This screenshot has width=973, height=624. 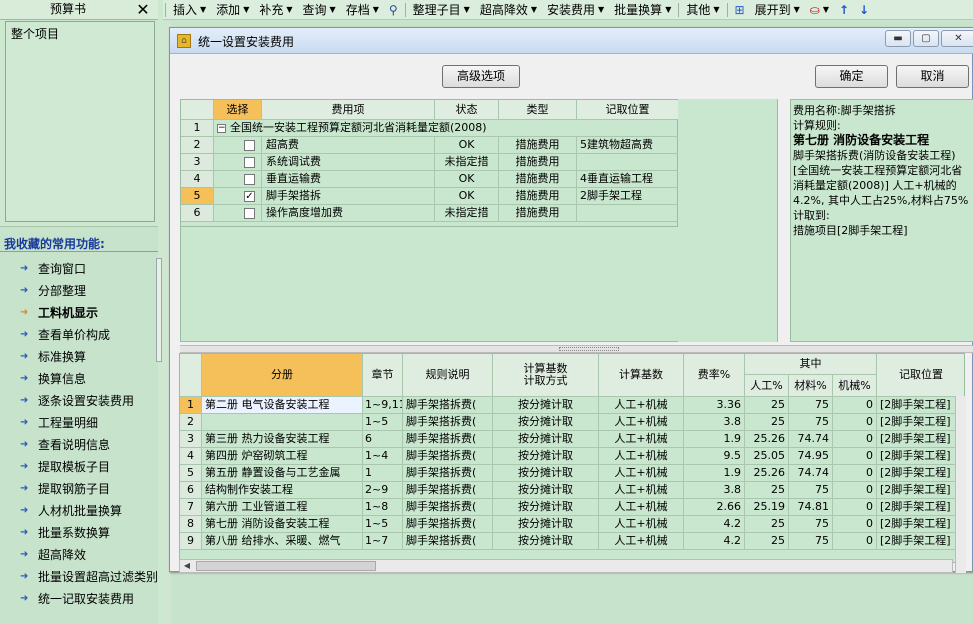 What do you see at coordinates (767, 386) in the screenshot?
I see `column-labor: 人工%` at bounding box center [767, 386].